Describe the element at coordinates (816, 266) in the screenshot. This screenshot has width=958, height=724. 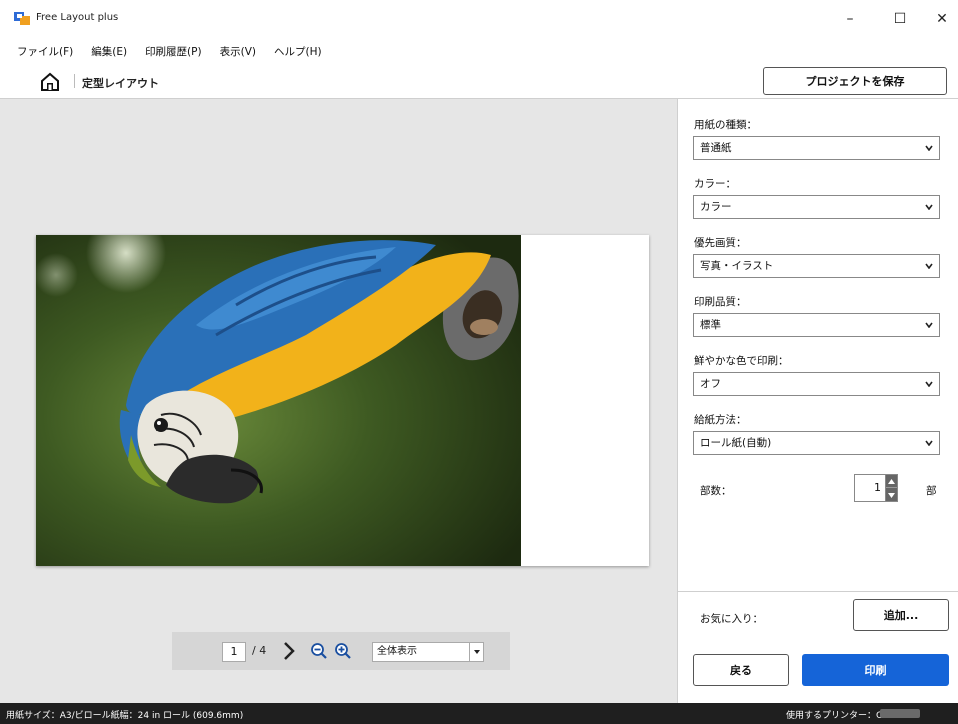
I see `priority-quality-select: 写真・イラスト` at that location.